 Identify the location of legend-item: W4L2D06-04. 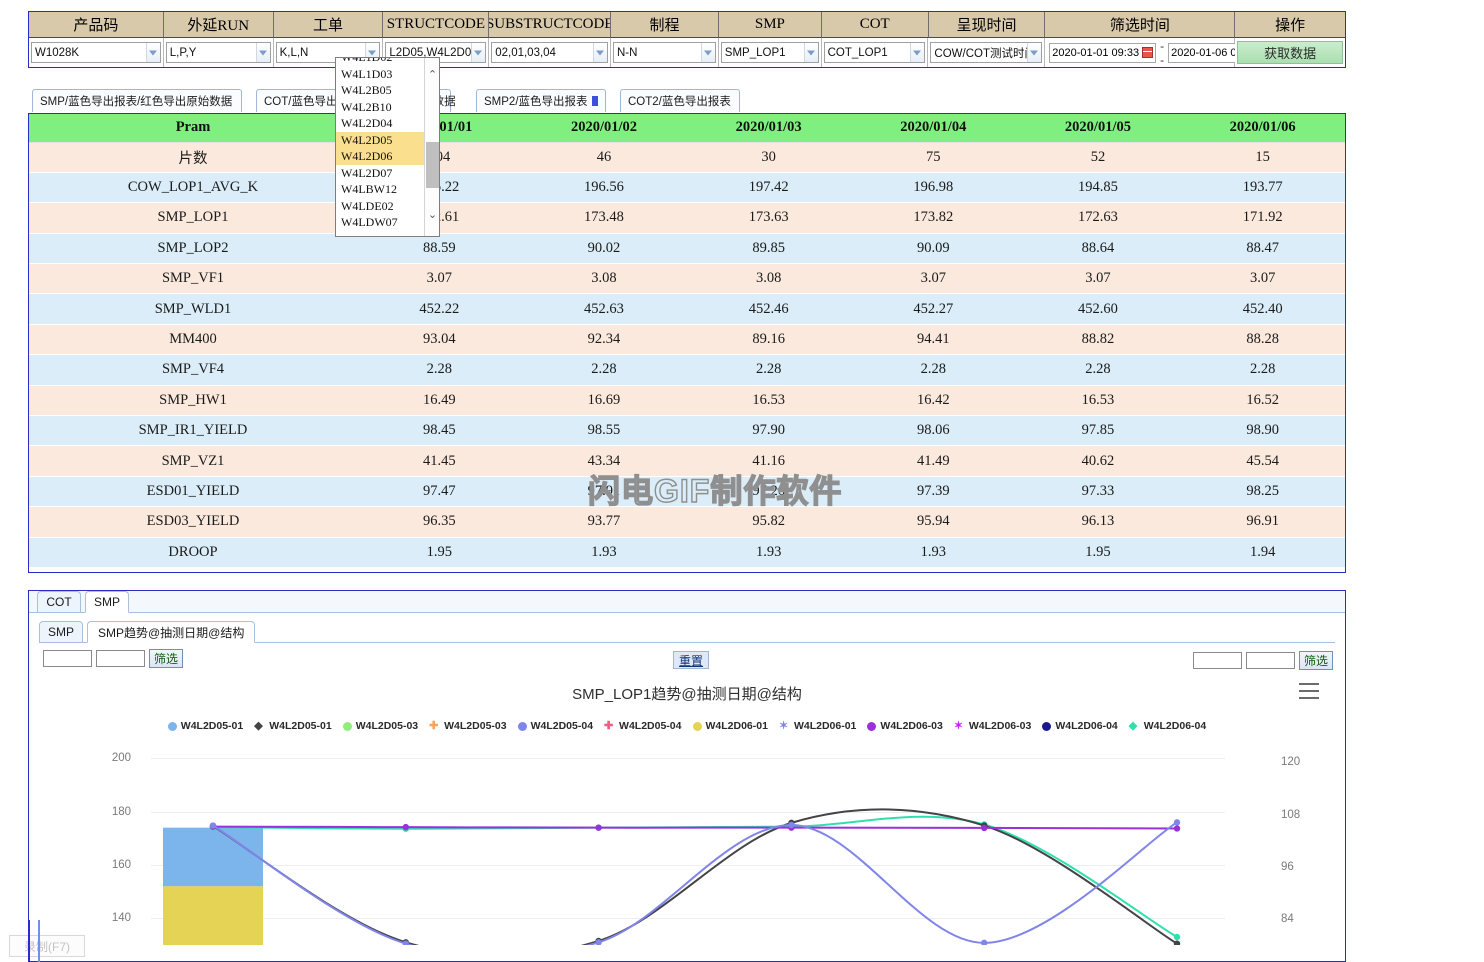
(1080, 726).